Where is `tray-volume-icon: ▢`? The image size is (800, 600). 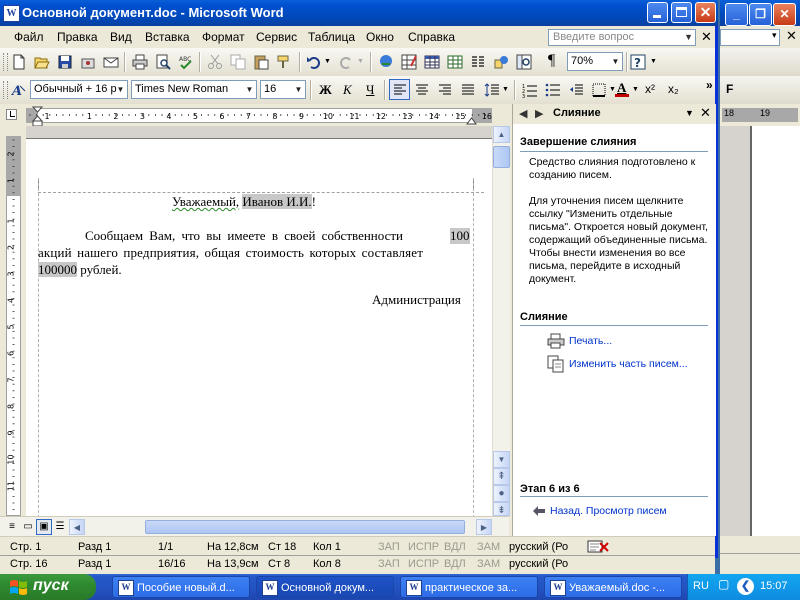 tray-volume-icon: ▢ is located at coordinates (723, 584).